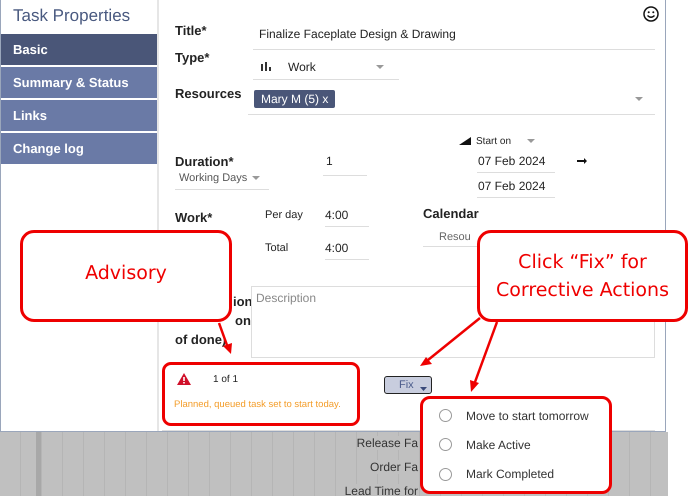 This screenshot has width=688, height=496. What do you see at coordinates (582, 161) in the screenshot?
I see `arrow-right-icon` at bounding box center [582, 161].